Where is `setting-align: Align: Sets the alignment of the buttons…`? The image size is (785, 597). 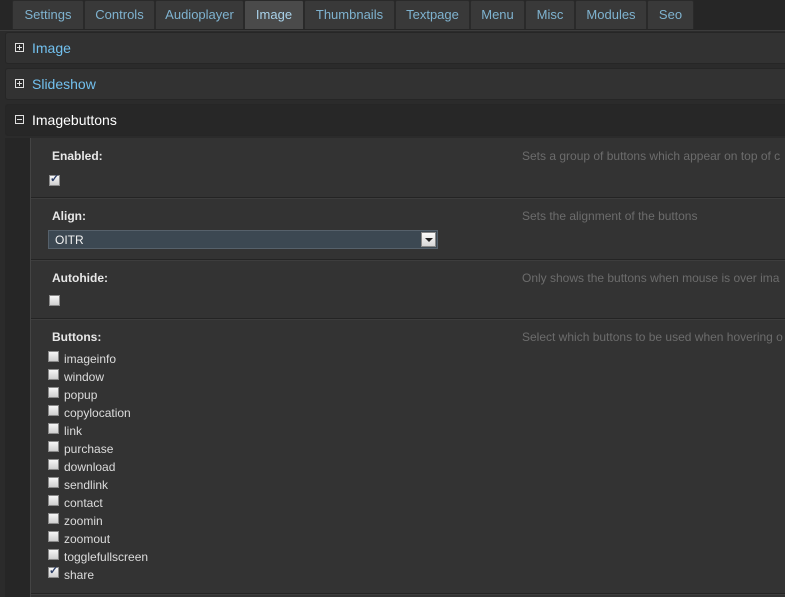
setting-align: Align: Sets the alignment of the buttons… is located at coordinates (408, 229).